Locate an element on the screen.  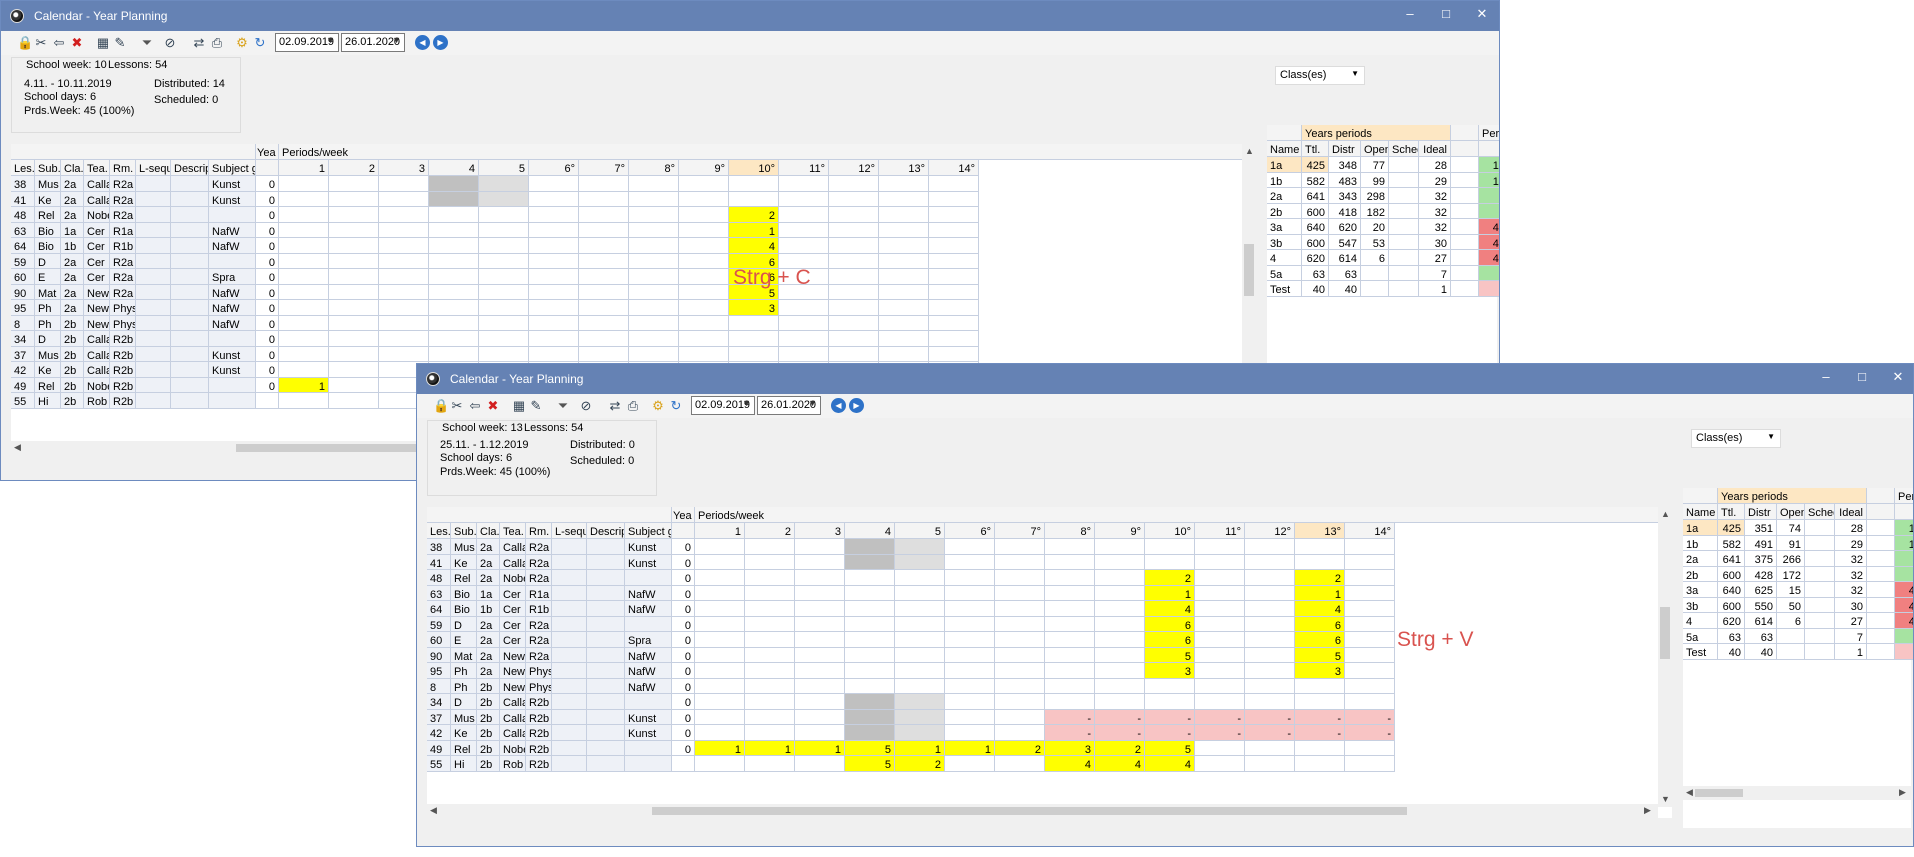
row-6-blank is located at coordinates (190, 277).